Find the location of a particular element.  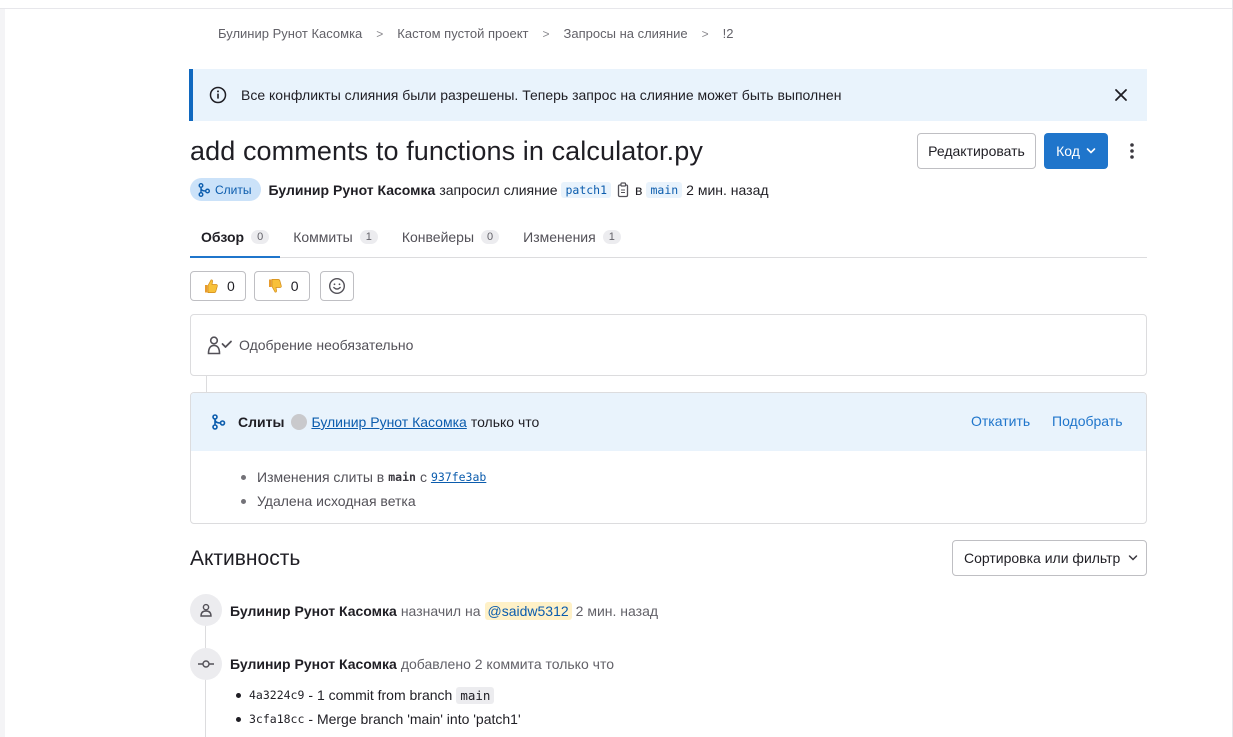

thumbs-up-icon is located at coordinates (211, 286).